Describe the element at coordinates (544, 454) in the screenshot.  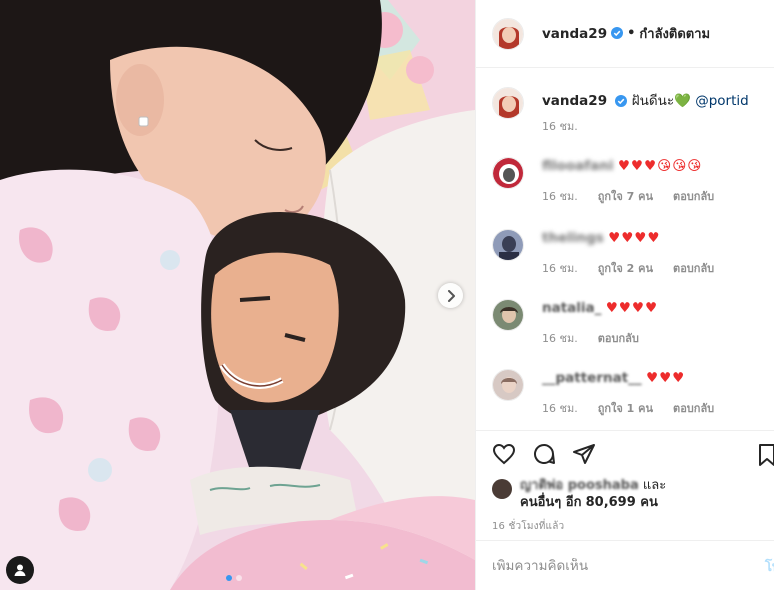
I see `comment-icon` at that location.